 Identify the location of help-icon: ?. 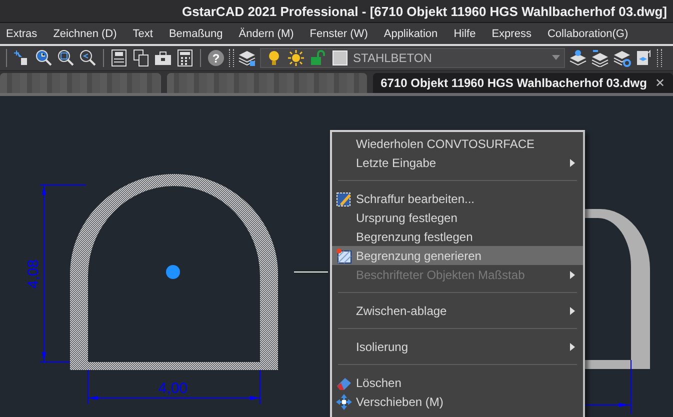
(216, 58).